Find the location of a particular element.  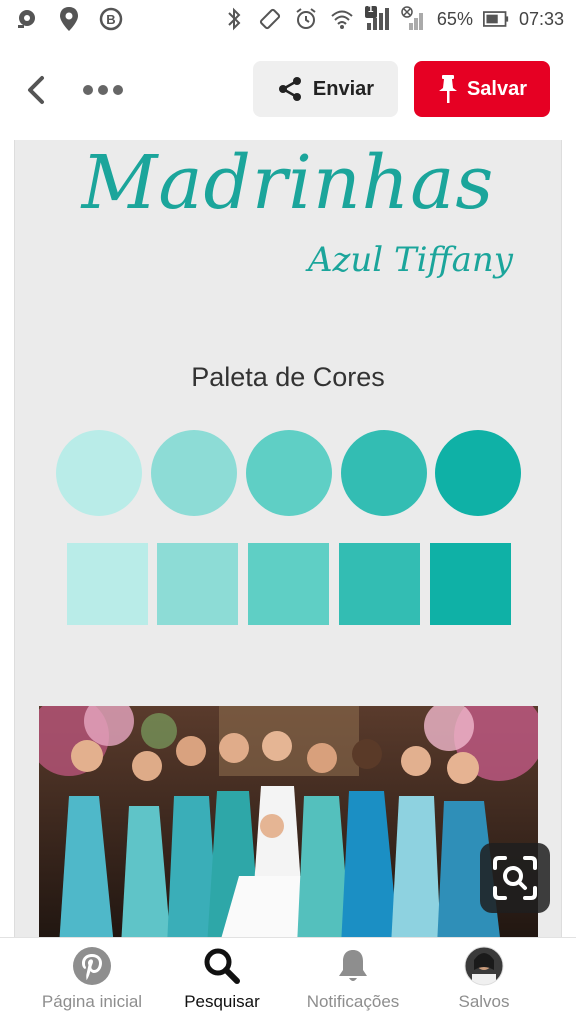

visual-search-icon is located at coordinates (515, 878).